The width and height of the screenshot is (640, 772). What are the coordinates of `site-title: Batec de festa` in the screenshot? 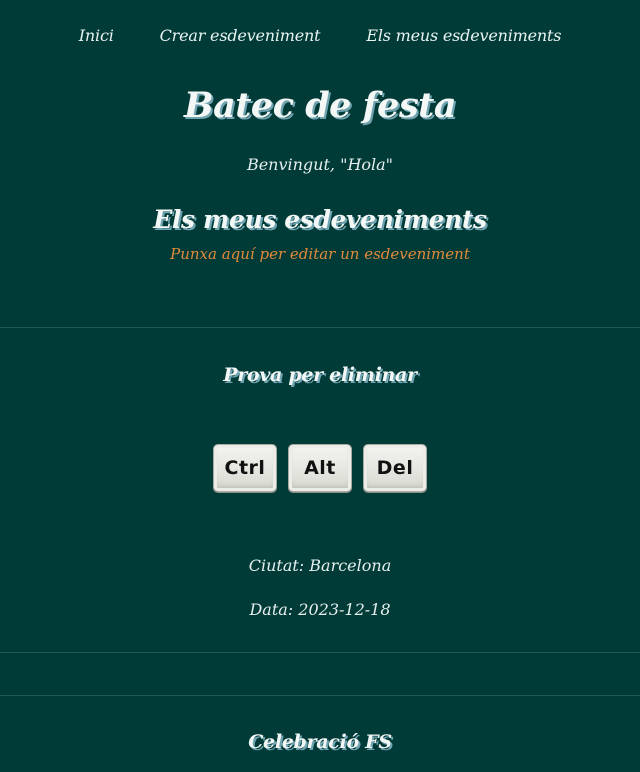 It's located at (320, 105).